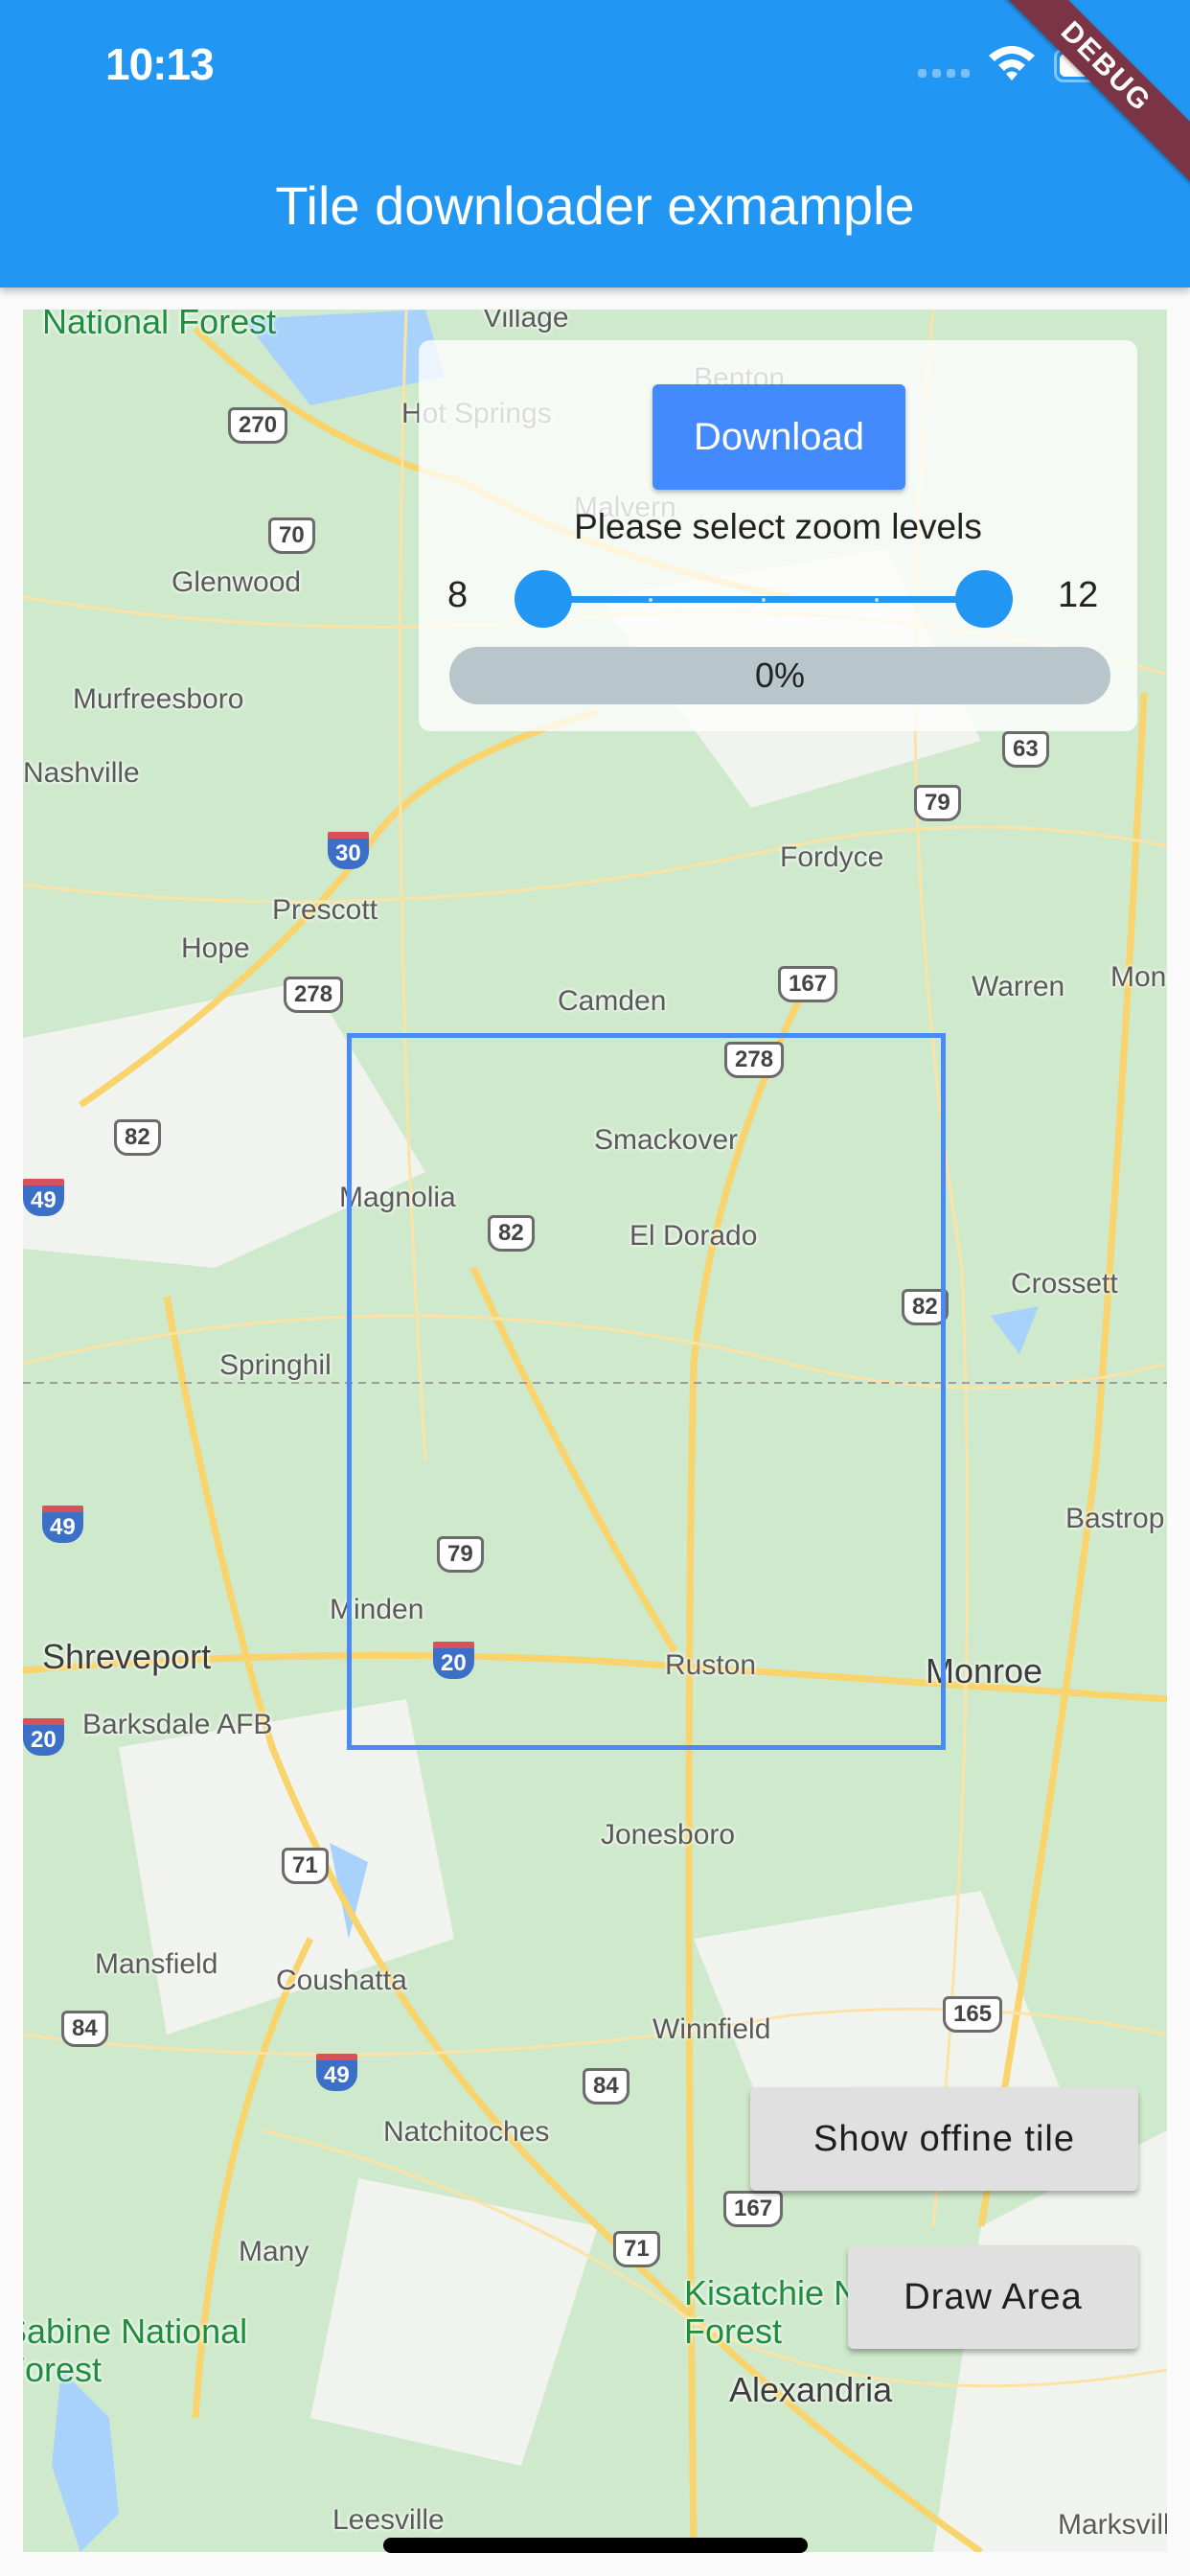 This screenshot has height=2576, width=1190. I want to click on selected-area-rectangle, so click(647, 1391).